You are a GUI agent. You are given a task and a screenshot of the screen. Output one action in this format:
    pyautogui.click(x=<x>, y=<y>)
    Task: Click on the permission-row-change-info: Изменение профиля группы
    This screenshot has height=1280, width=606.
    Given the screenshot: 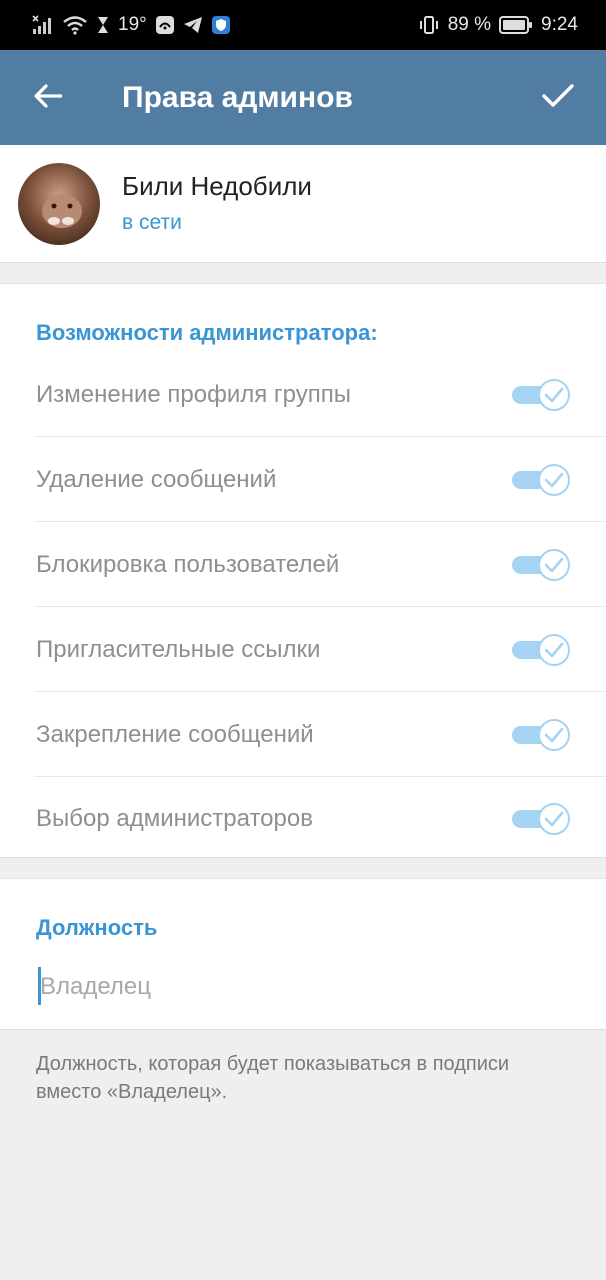 What is the action you would take?
    pyautogui.click(x=303, y=394)
    